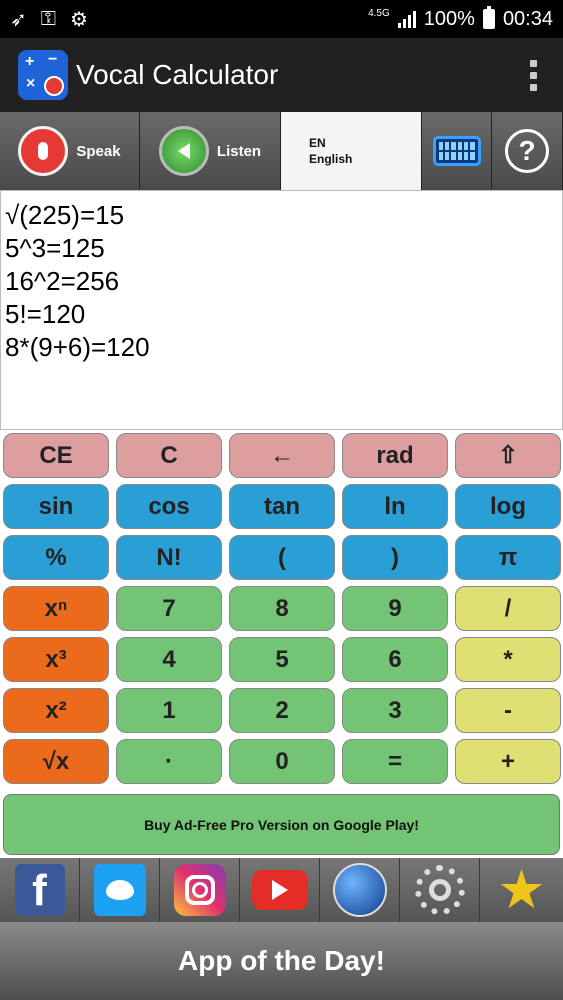 The height and width of the screenshot is (1000, 563). I want to click on history-line: 5^3=125, so click(55, 248).